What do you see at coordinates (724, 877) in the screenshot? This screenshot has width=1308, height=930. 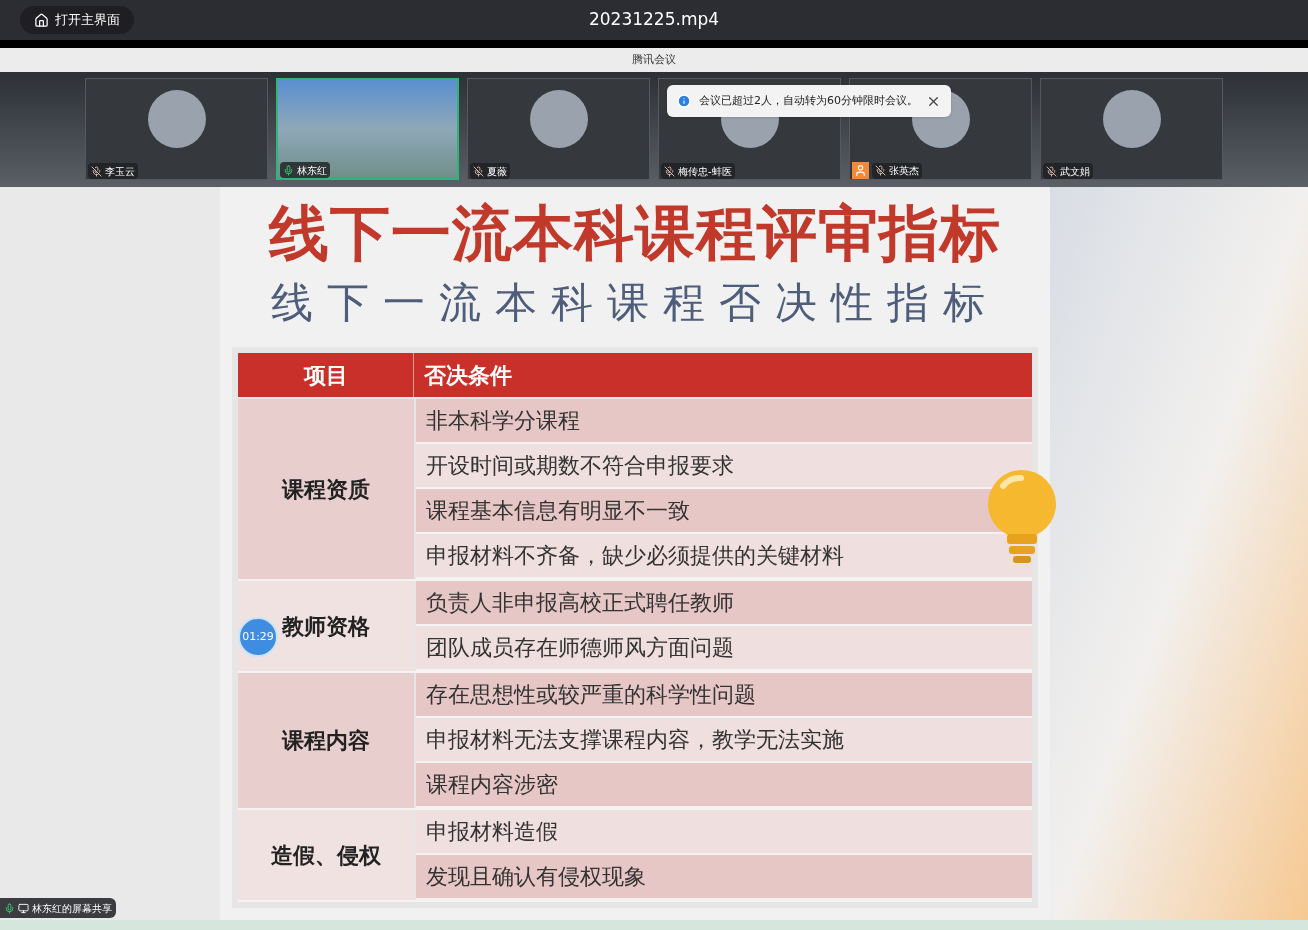 I see `condition-cell: 发现且确认有侵权现象` at bounding box center [724, 877].